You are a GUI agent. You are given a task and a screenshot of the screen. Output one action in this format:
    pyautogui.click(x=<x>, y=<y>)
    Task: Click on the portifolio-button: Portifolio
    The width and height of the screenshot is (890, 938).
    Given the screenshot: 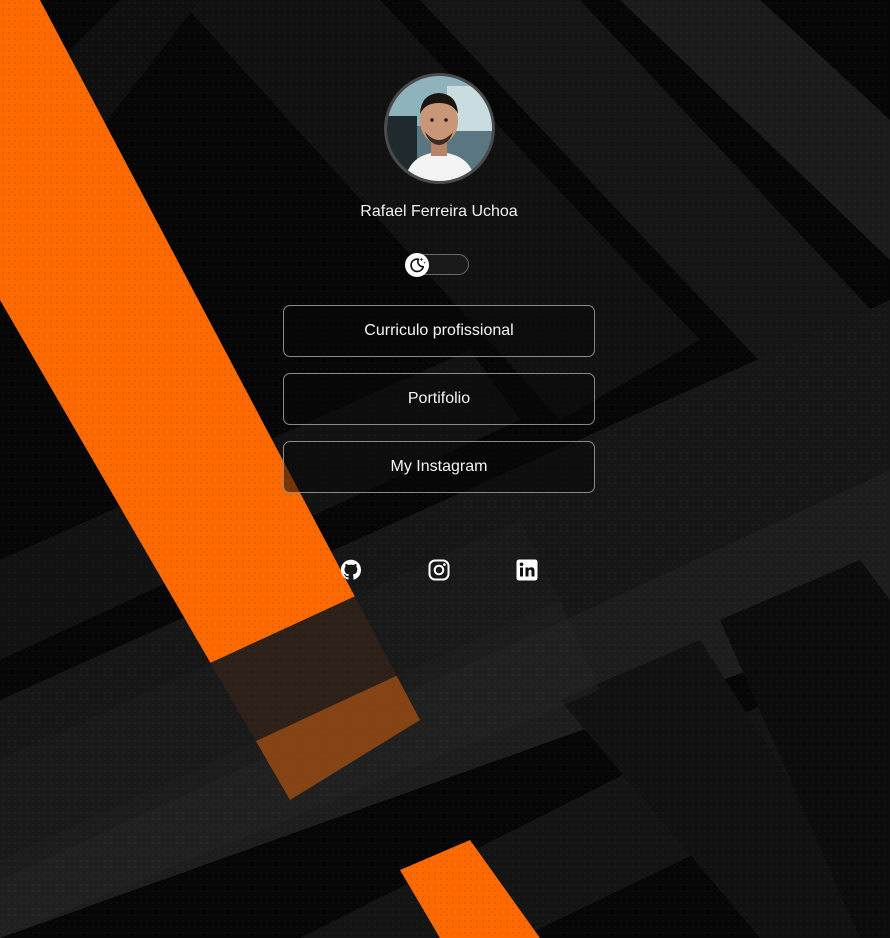 What is the action you would take?
    pyautogui.click(x=439, y=399)
    